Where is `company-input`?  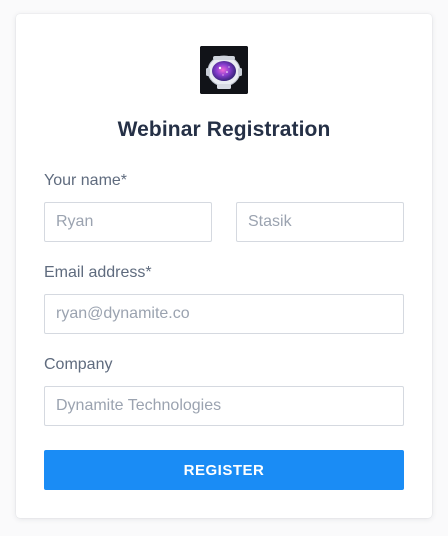
company-input is located at coordinates (224, 406).